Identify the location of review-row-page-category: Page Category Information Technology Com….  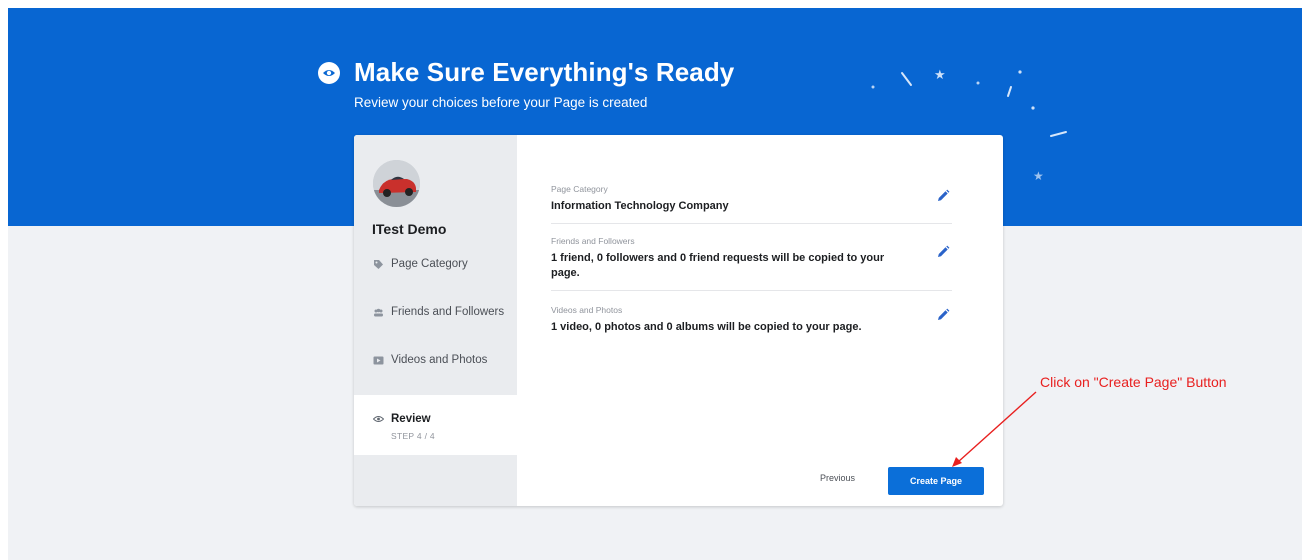
(751, 204).